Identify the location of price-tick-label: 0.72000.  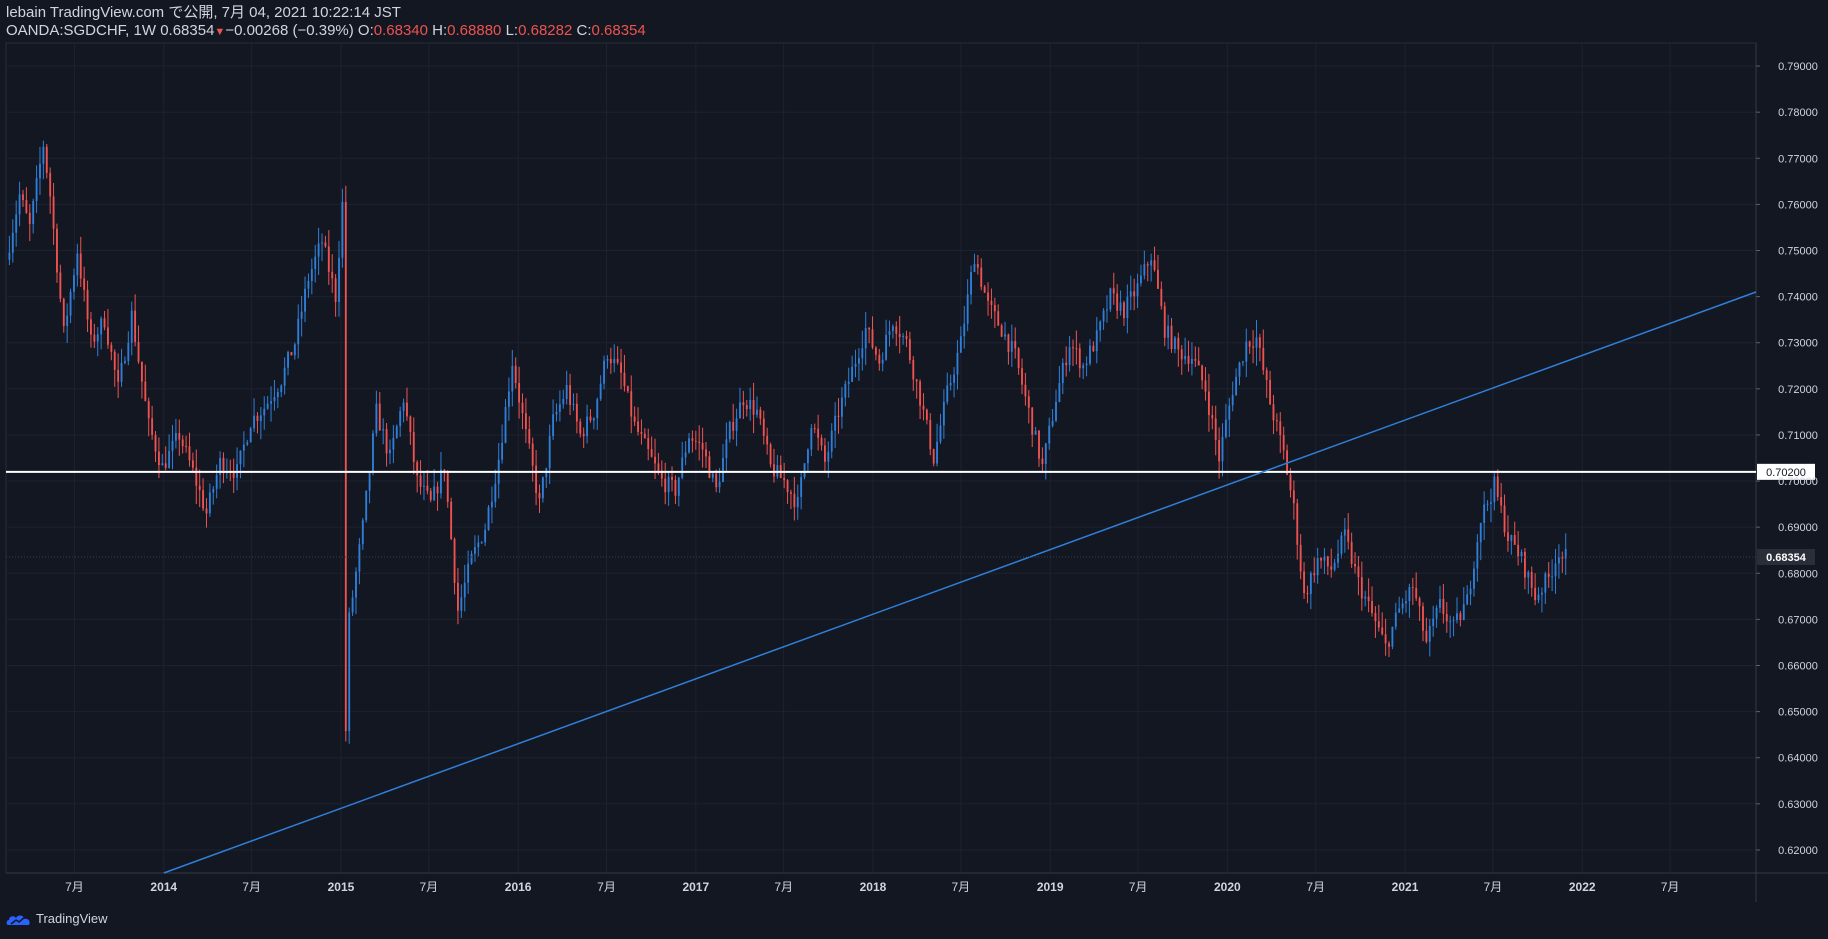
(1798, 390).